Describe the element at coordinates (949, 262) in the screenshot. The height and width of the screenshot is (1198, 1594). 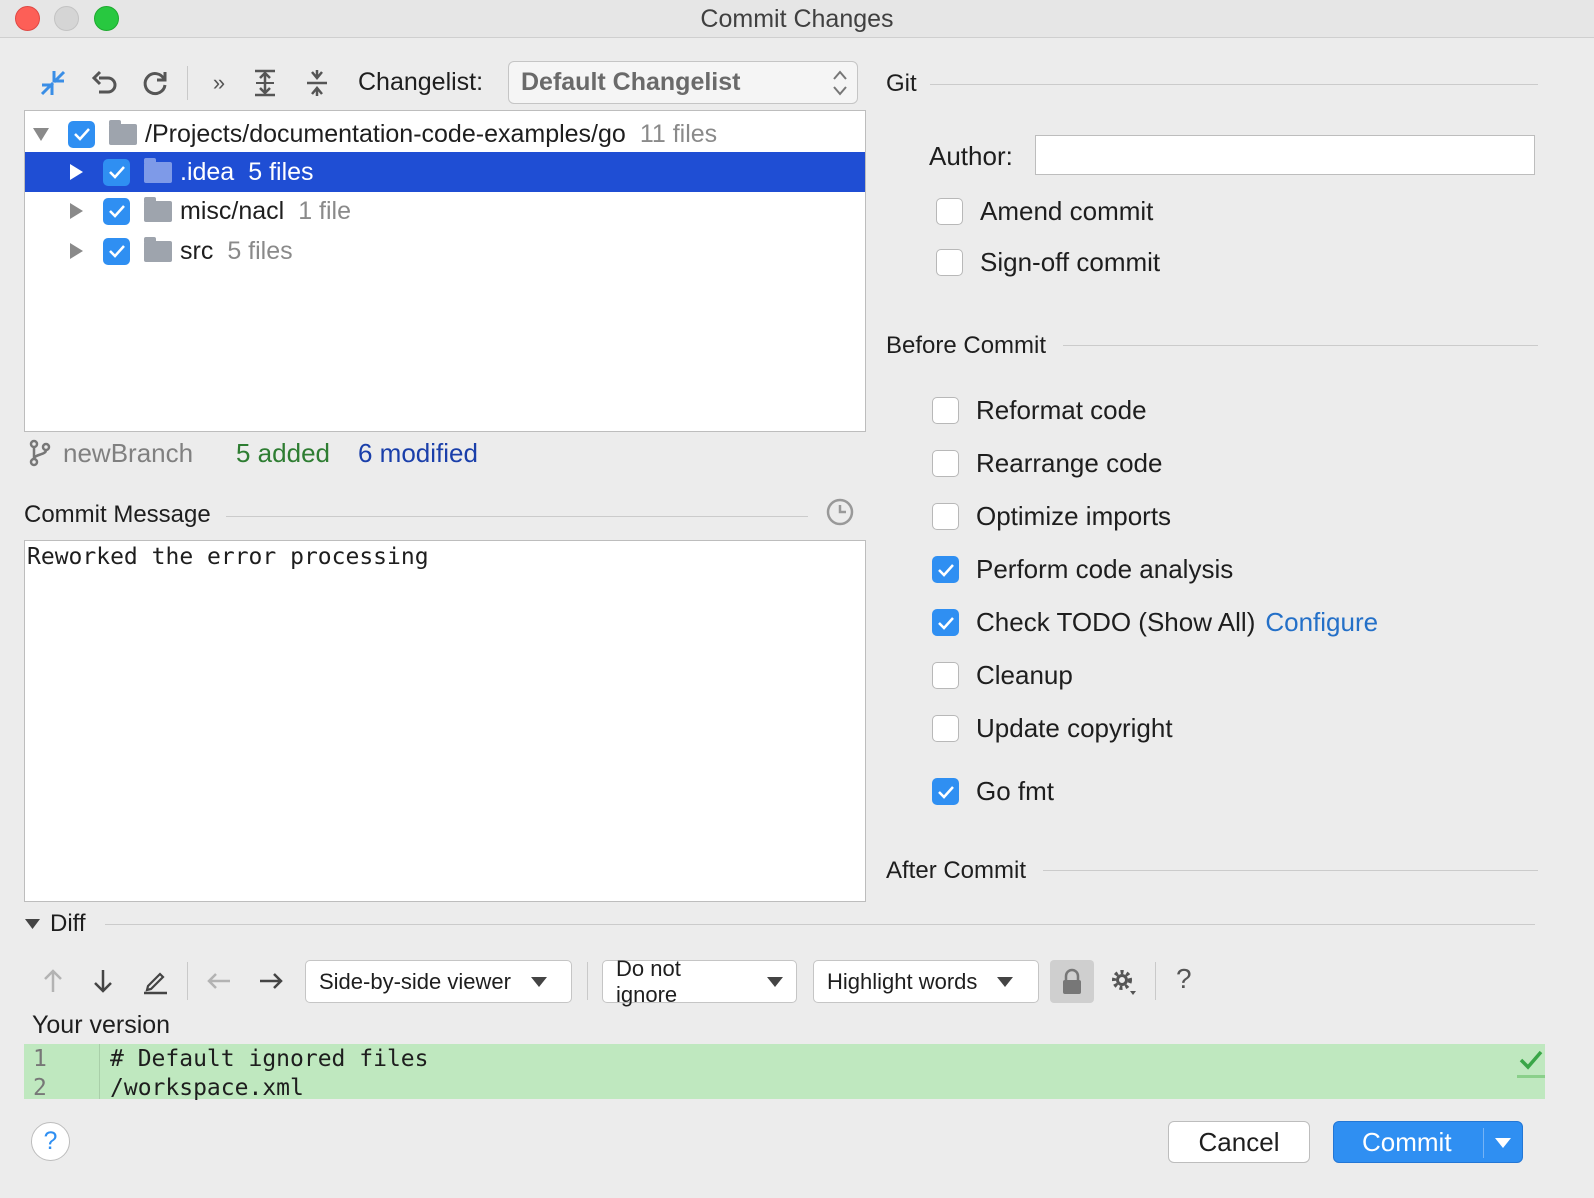
I see `signoff-checkbox` at that location.